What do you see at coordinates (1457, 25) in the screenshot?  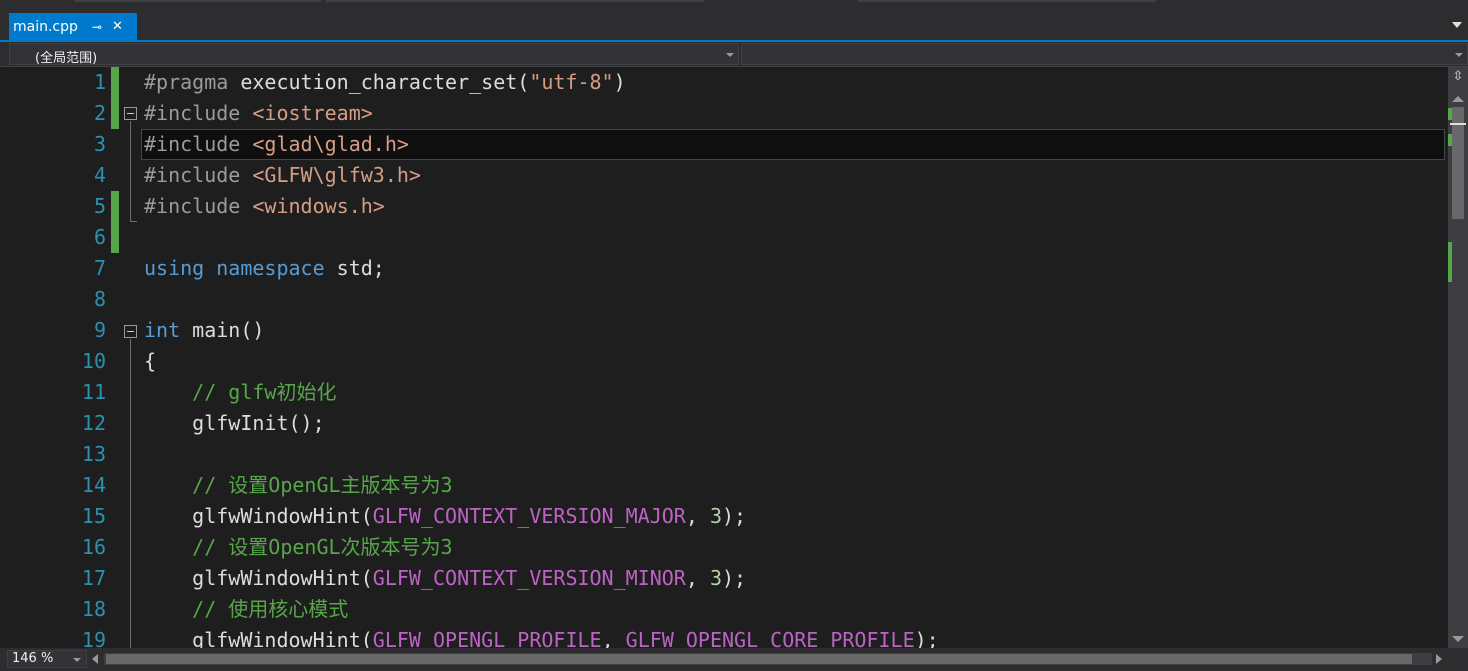 I see `tab-overflow-icon` at bounding box center [1457, 25].